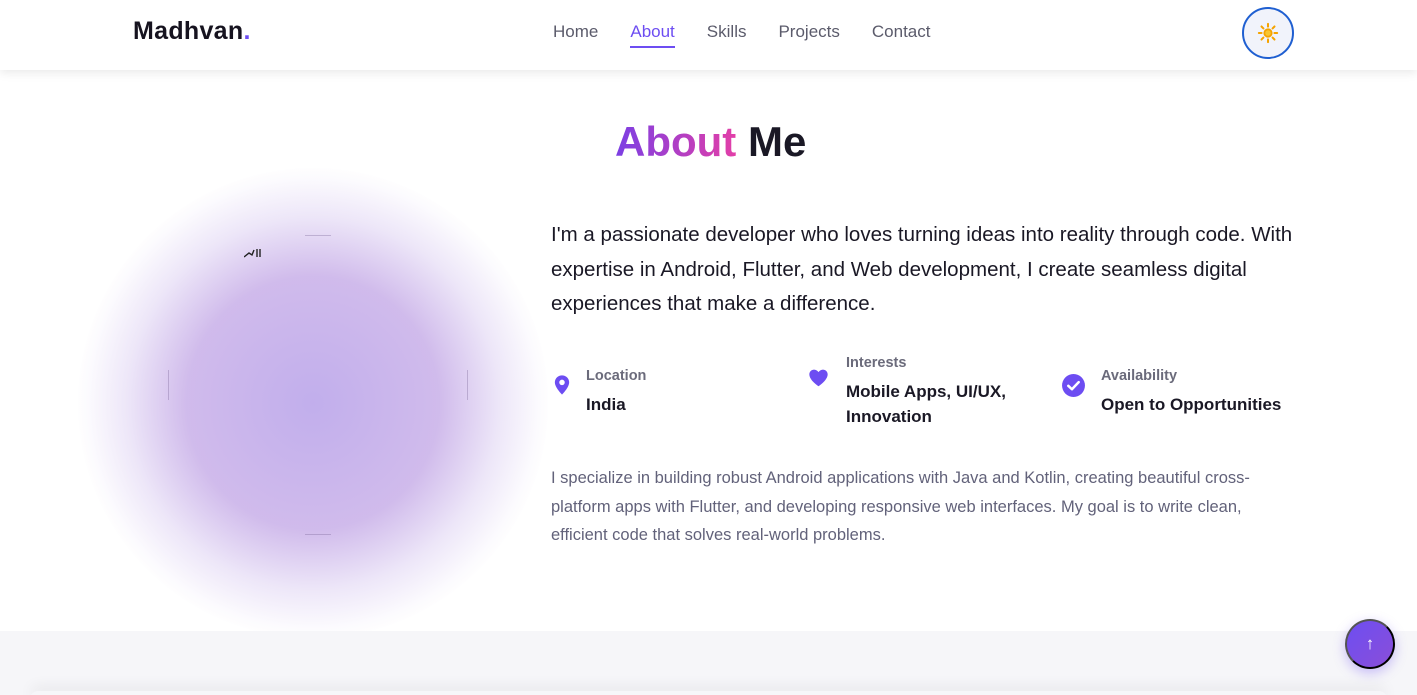  What do you see at coordinates (1139, 376) in the screenshot?
I see `info-label: Availability` at bounding box center [1139, 376].